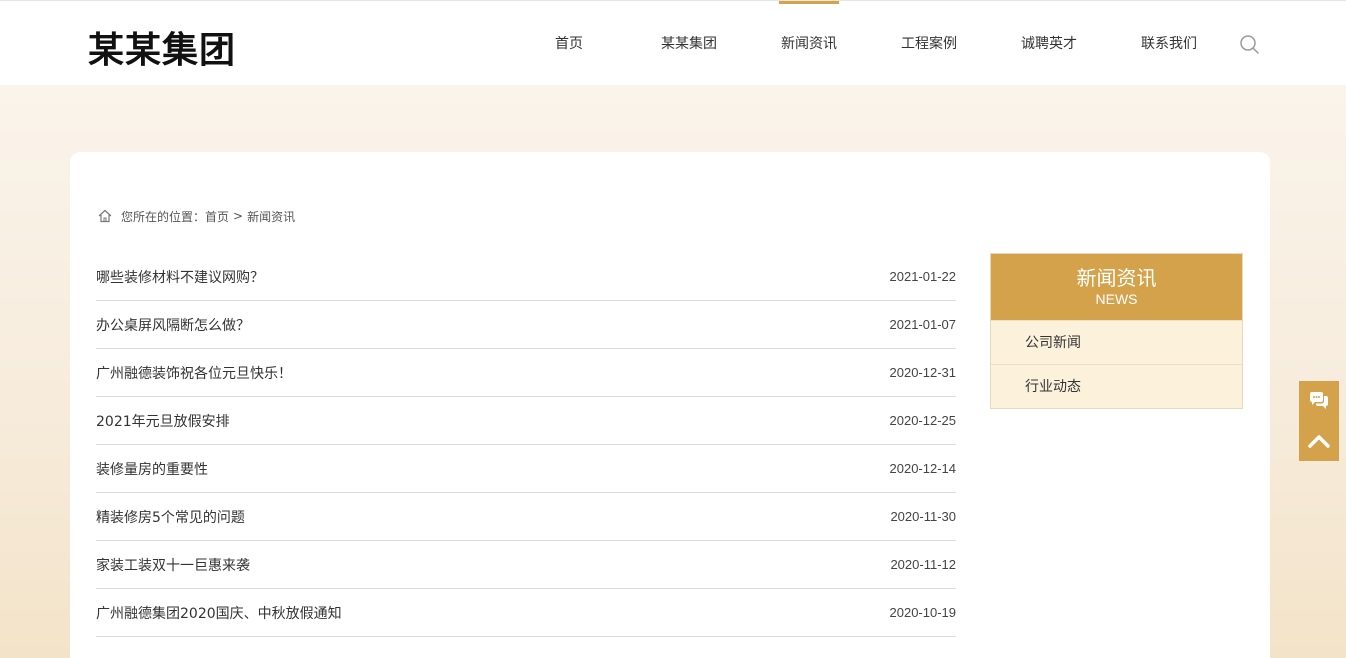  Describe the element at coordinates (526, 373) in the screenshot. I see `news-row: 广州融德装饰祝各位元旦快乐！ 2020-12-31` at that location.